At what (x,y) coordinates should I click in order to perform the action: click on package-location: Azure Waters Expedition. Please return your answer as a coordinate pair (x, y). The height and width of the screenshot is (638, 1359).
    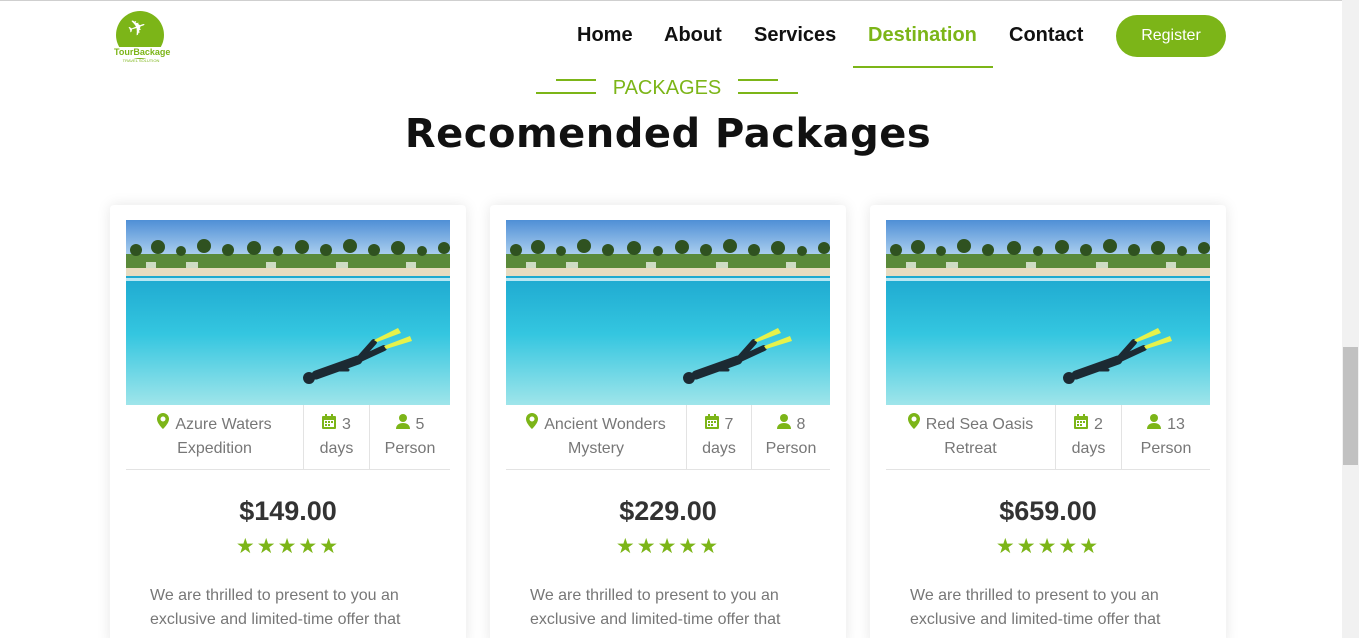
    Looking at the image, I should click on (214, 437).